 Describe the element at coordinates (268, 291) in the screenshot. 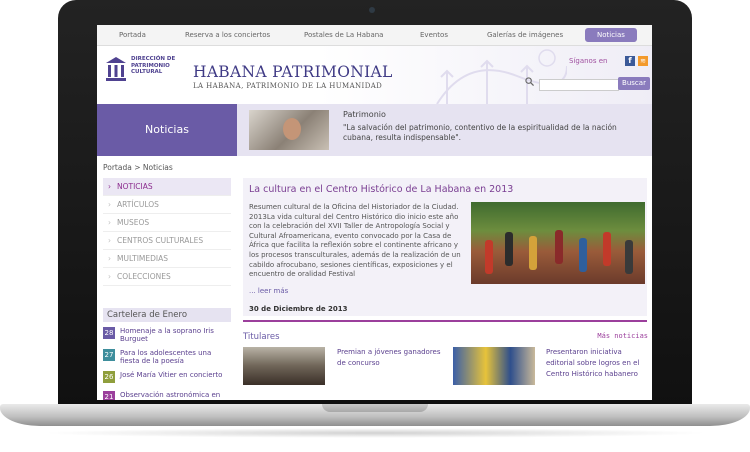

I see `read-more-link: ... leer más` at that location.